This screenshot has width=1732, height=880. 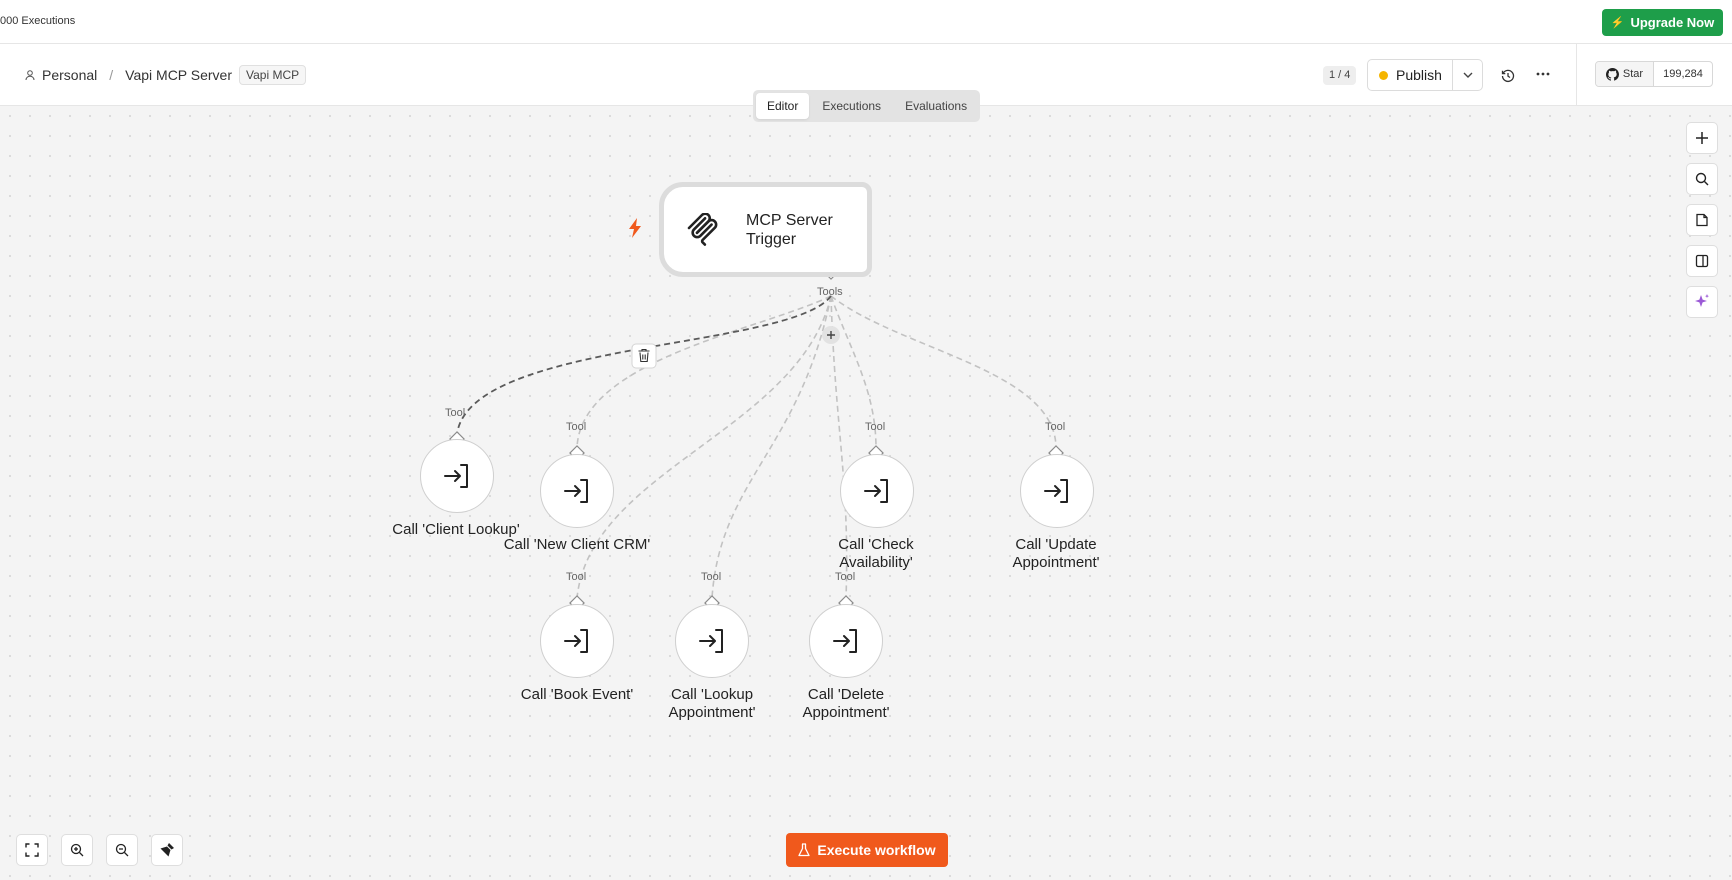 What do you see at coordinates (30, 75) in the screenshot?
I see `person-icon` at bounding box center [30, 75].